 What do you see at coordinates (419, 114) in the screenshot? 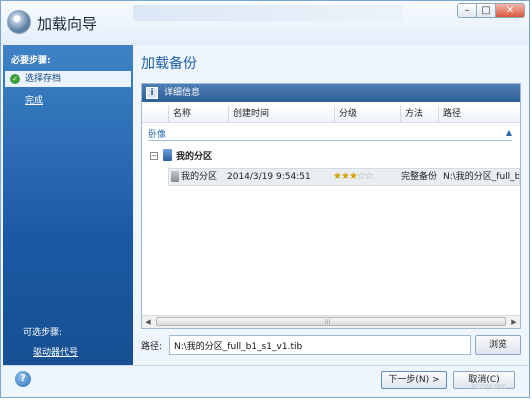
I see `column-header-method: 方法` at bounding box center [419, 114].